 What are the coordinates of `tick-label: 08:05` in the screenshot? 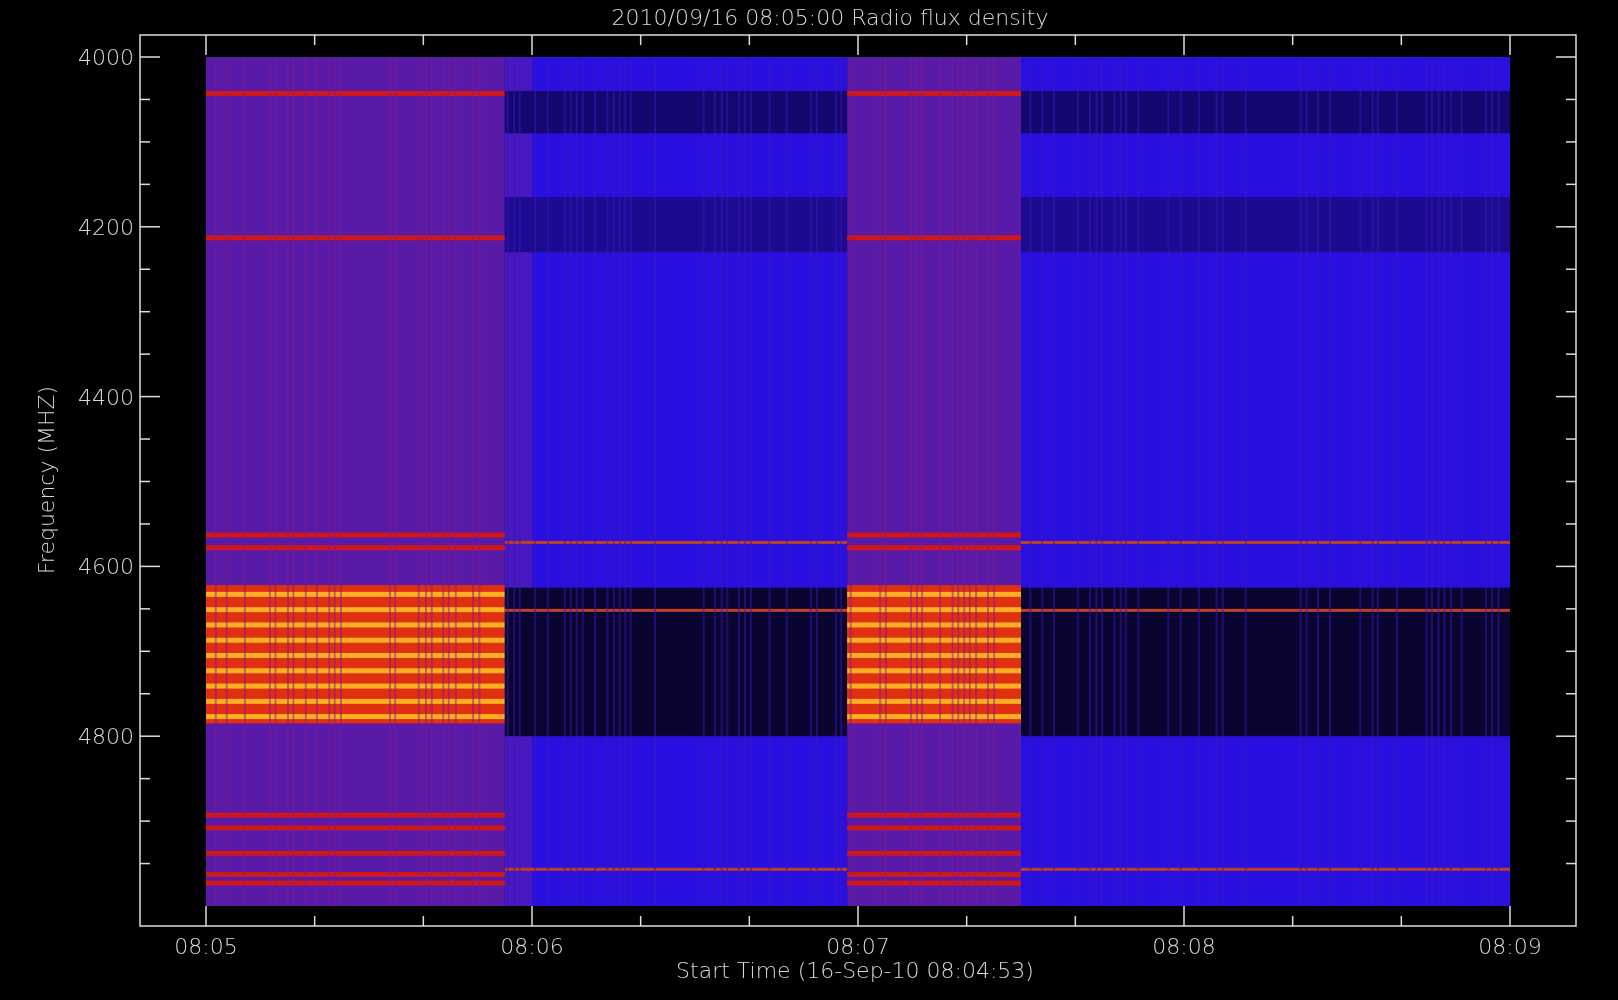 It's located at (206, 946).